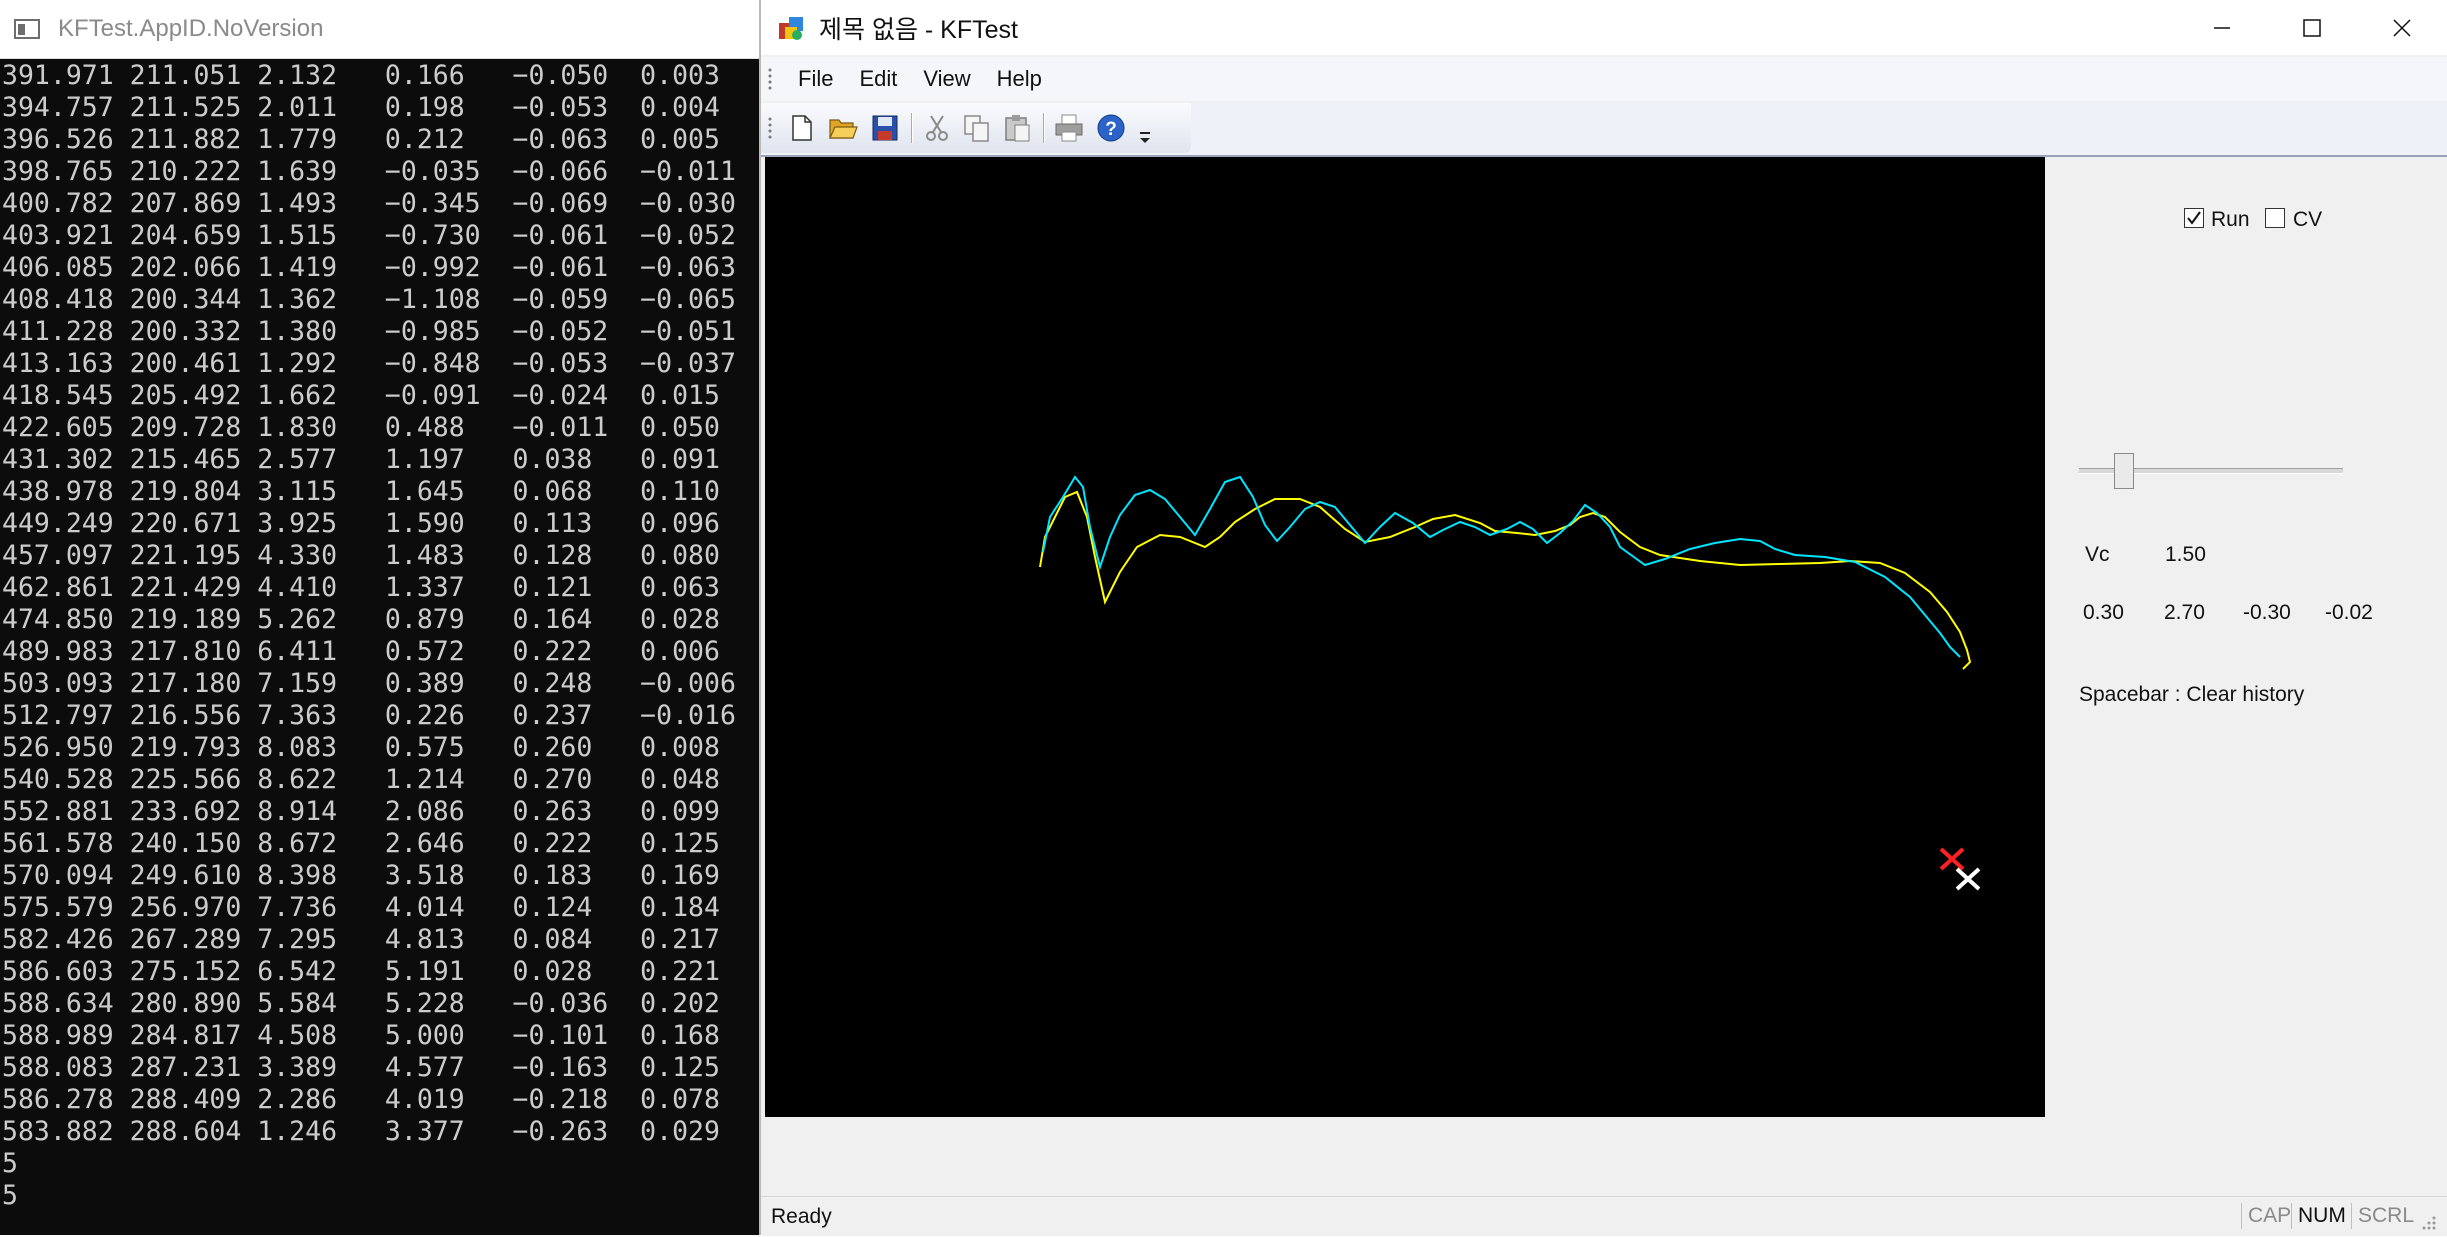 The height and width of the screenshot is (1237, 2447). What do you see at coordinates (369, 683) in the screenshot?
I see `console-line: 503.093 217.180 7.159 0.389 0.248 −0.006` at bounding box center [369, 683].